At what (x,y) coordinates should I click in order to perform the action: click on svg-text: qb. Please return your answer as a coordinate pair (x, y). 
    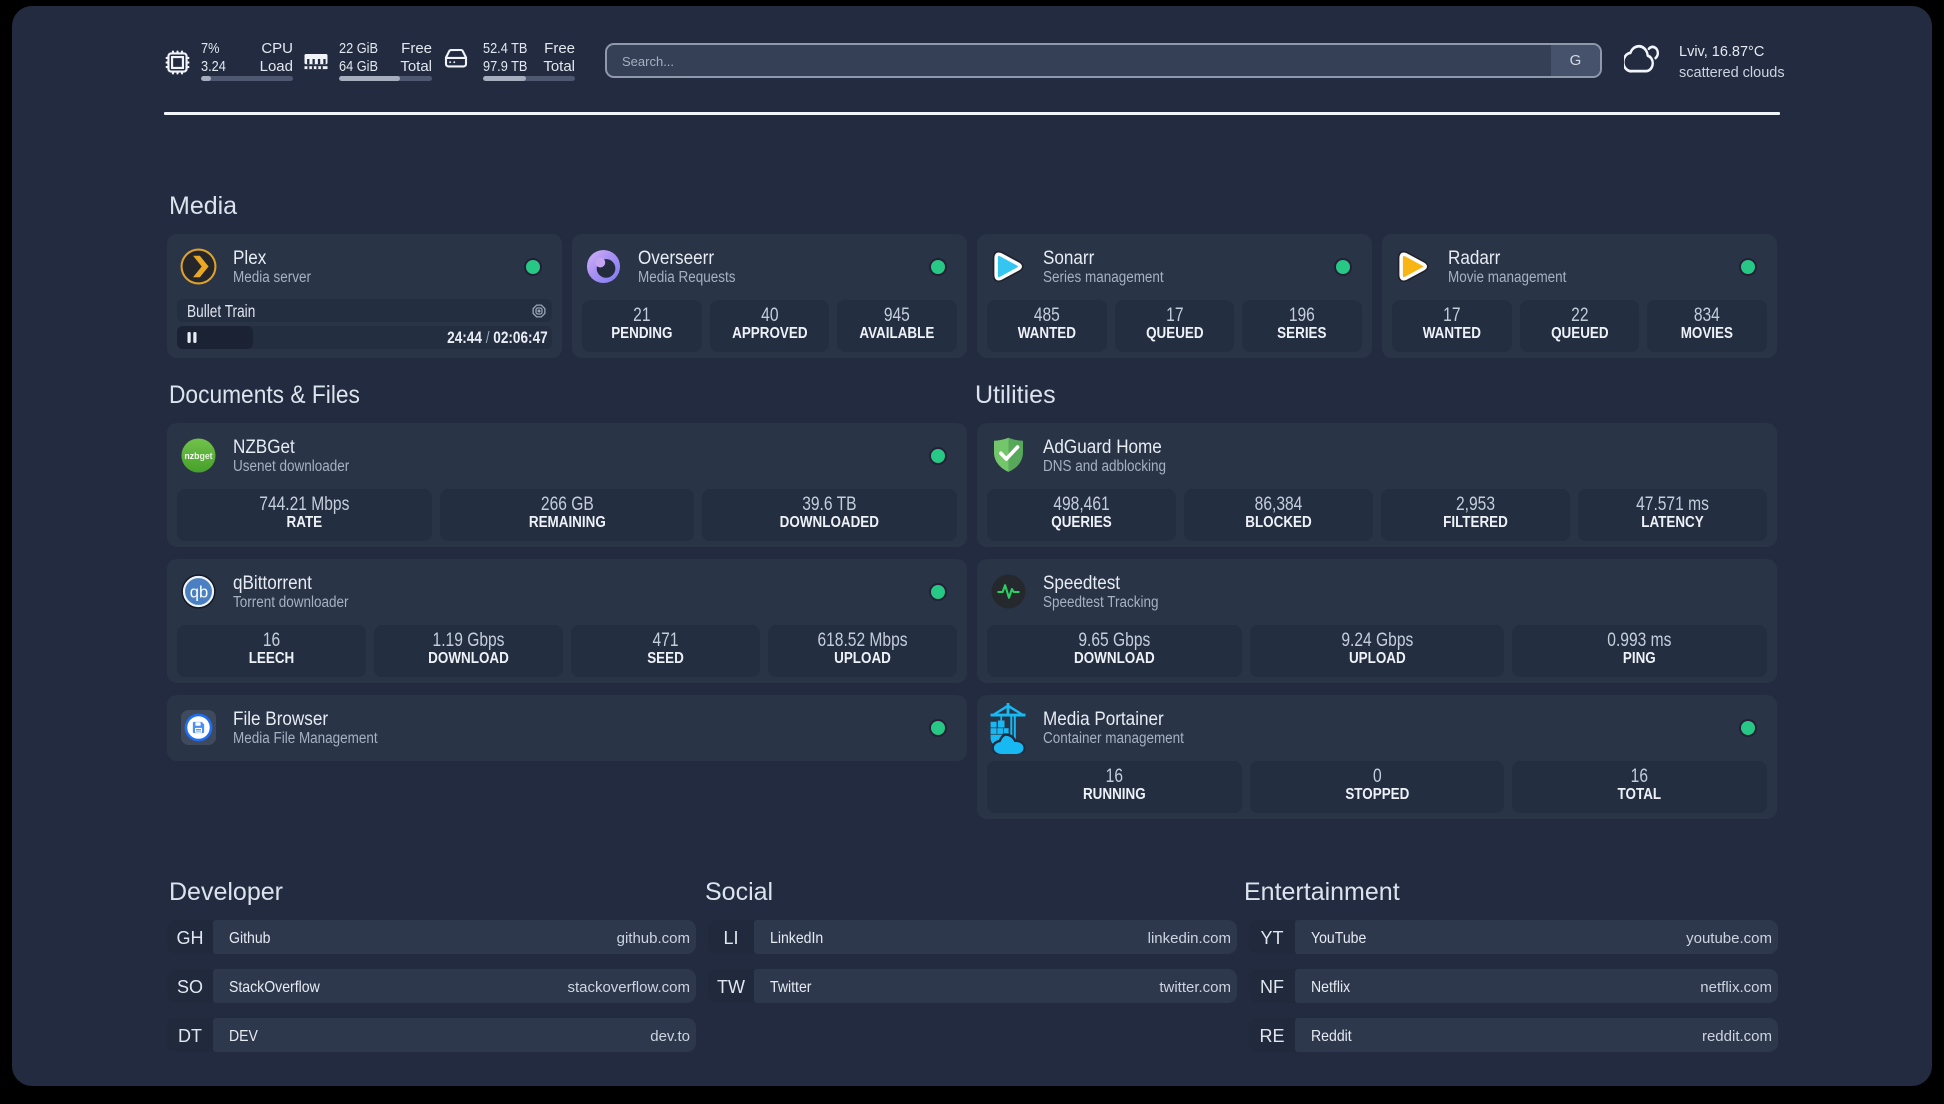
    Looking at the image, I should click on (199, 591).